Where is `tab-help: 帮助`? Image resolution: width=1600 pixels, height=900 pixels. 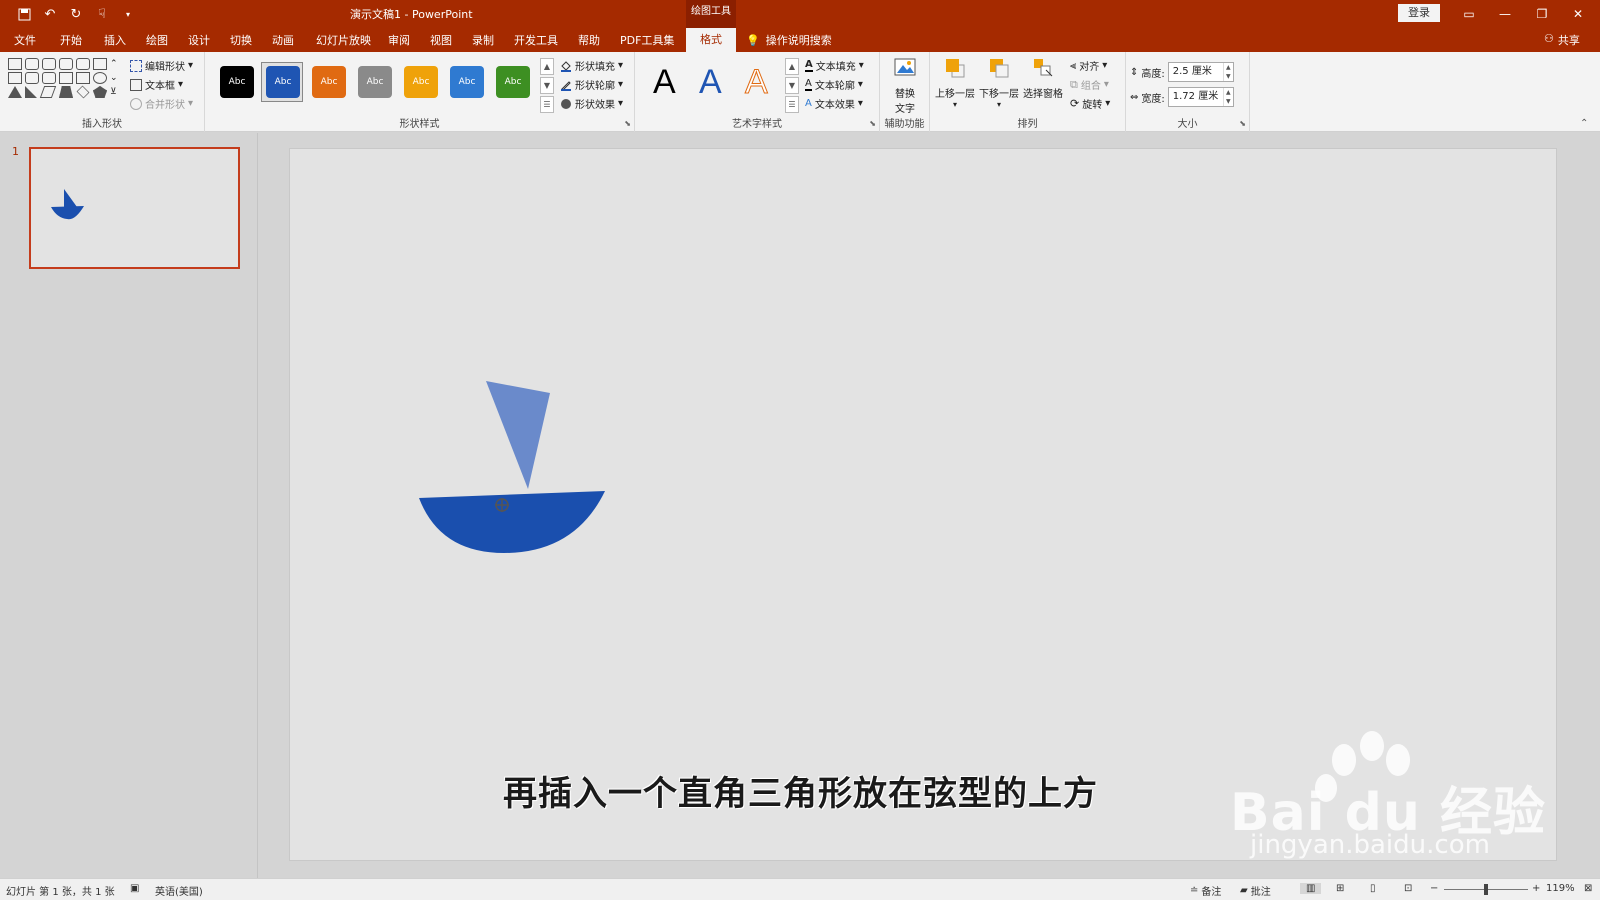 tab-help: 帮助 is located at coordinates (589, 40).